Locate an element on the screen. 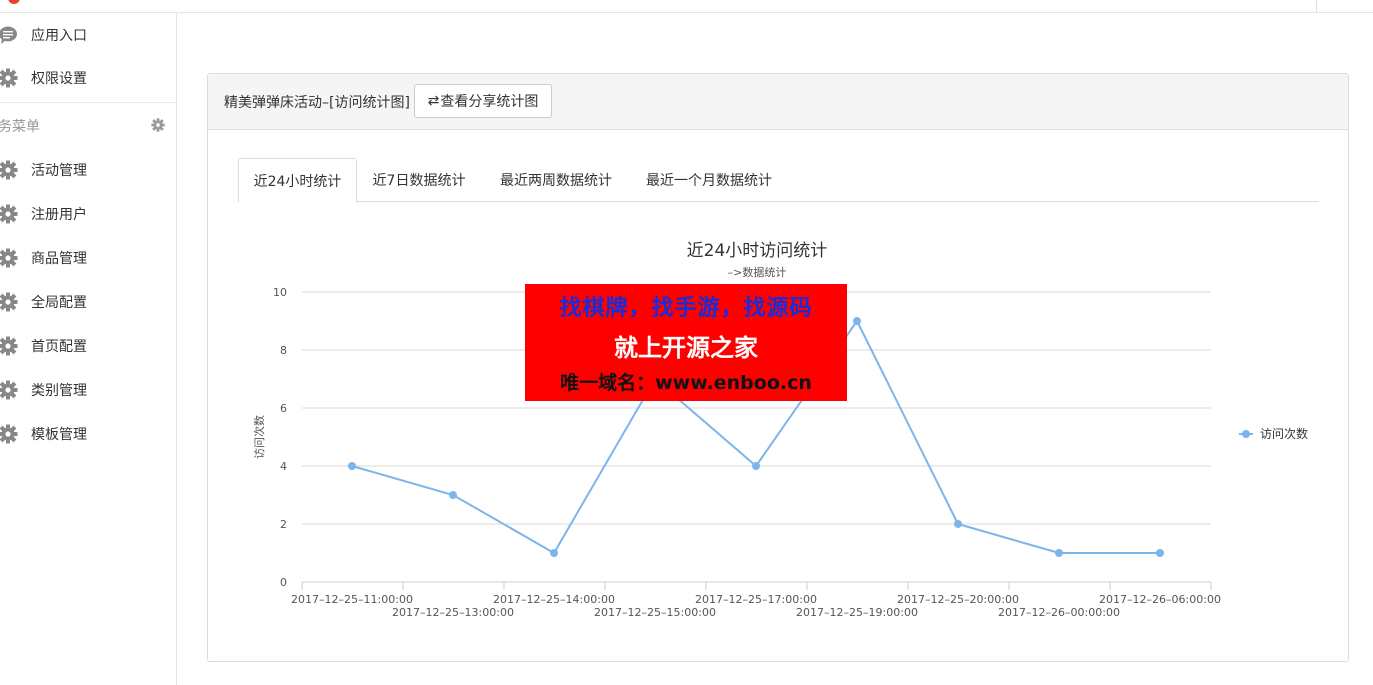 The image size is (1373, 685). y-axis-title: 访问次数 is located at coordinates (259, 437).